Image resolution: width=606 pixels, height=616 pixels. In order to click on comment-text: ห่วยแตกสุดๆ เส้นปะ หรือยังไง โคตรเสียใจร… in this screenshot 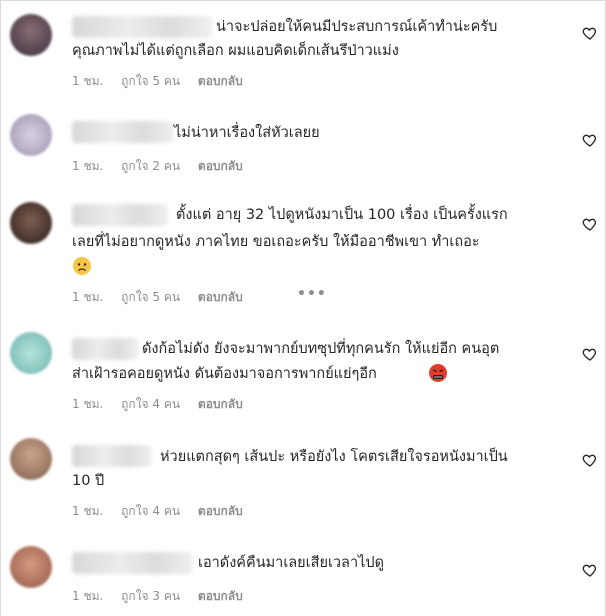, I will do `click(334, 457)`.